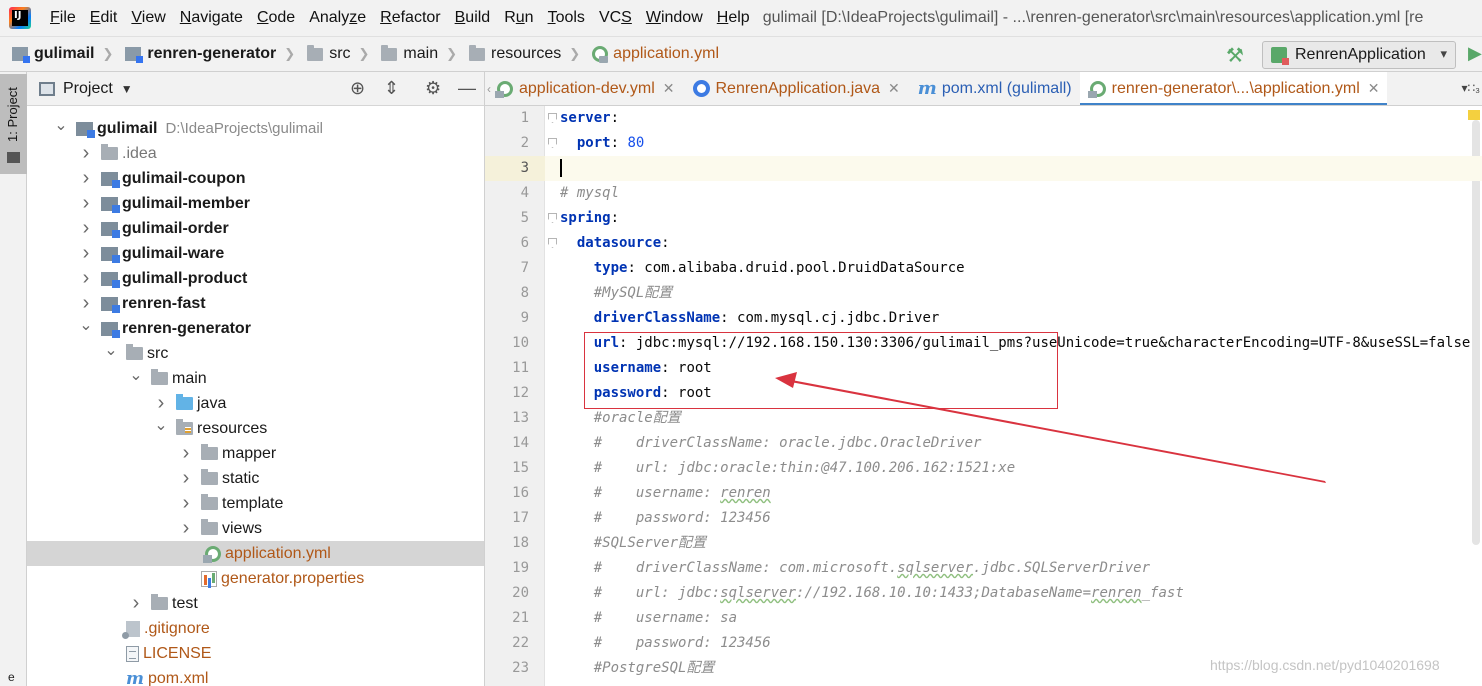 The height and width of the screenshot is (686, 1482). Describe the element at coordinates (255, 178) in the screenshot. I see `tree-item-gulimail-coupon: › gulimail-coupon` at that location.